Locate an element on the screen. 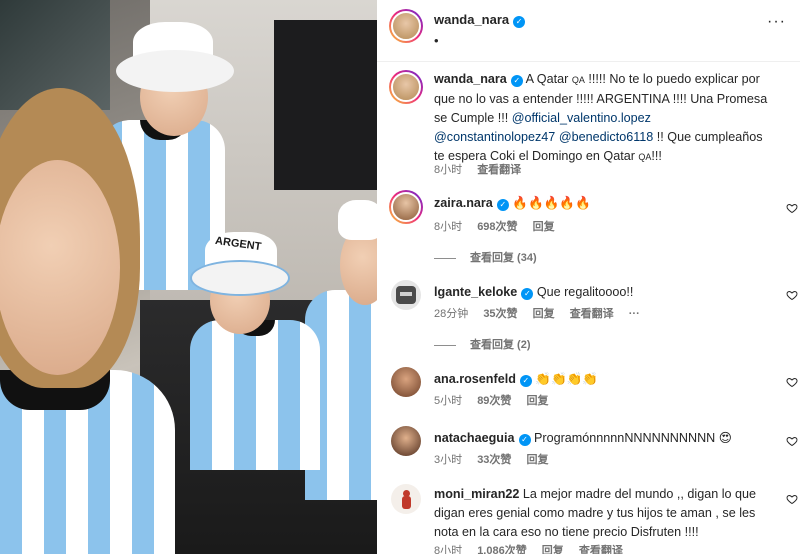 This screenshot has height=554, width=800. caption-username: wanda_nara is located at coordinates (470, 79).